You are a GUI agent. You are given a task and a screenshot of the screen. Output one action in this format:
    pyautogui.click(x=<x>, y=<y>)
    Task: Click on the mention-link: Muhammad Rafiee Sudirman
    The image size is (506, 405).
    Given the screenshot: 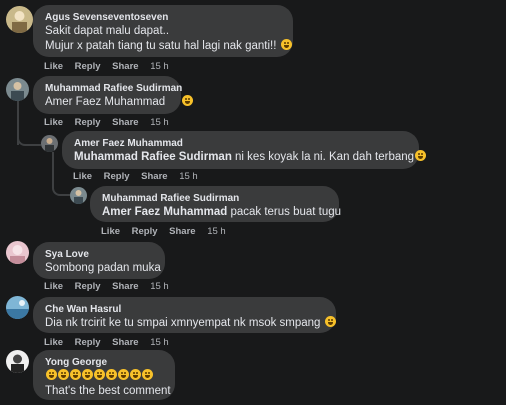 What is the action you would take?
    pyautogui.click(x=153, y=157)
    